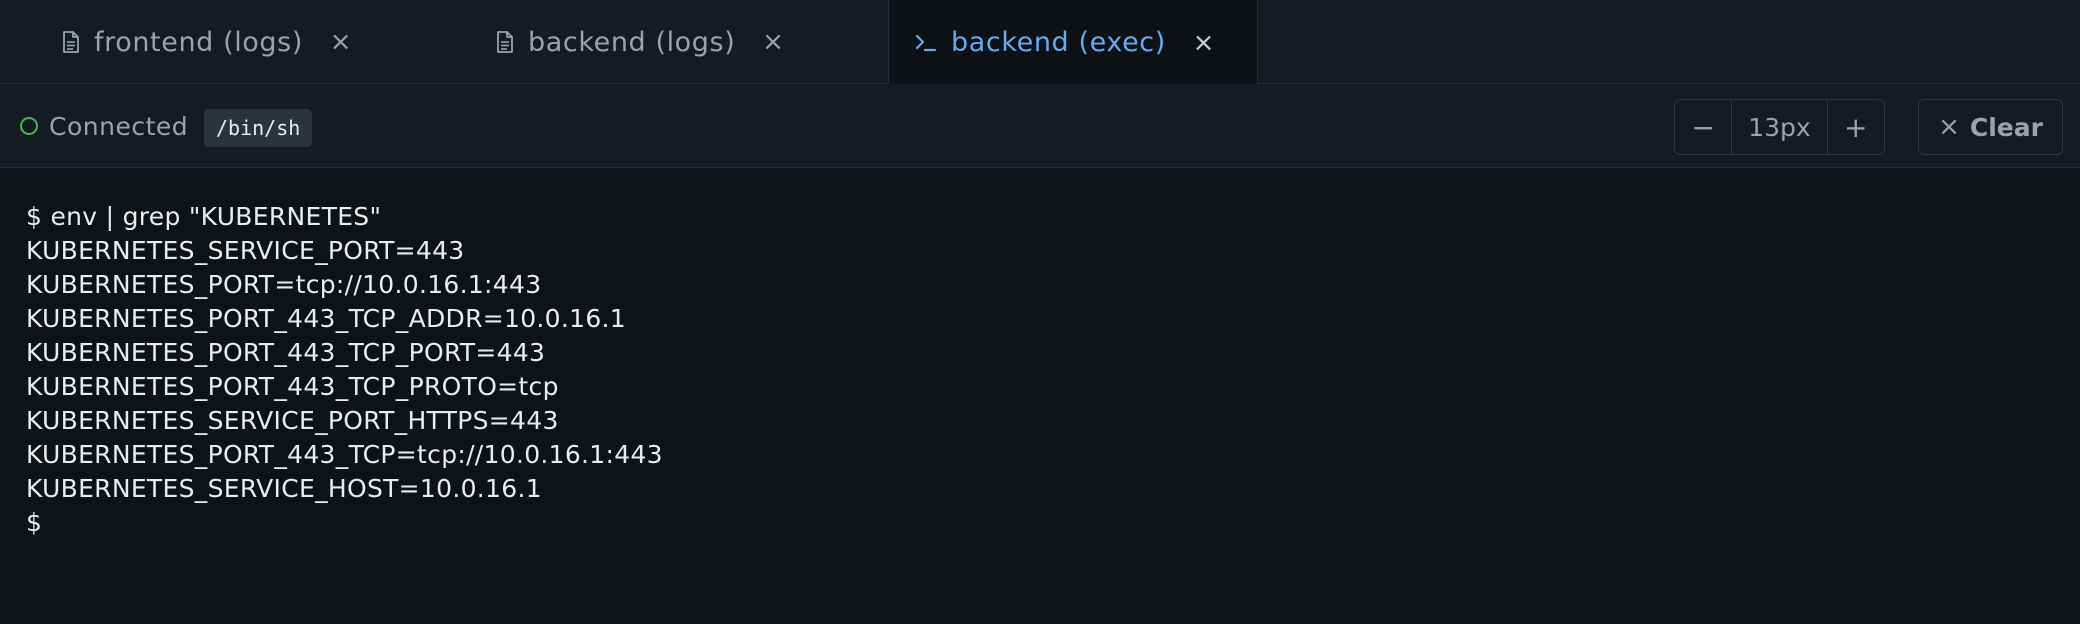 This screenshot has height=624, width=2080. What do you see at coordinates (204, 216) in the screenshot?
I see `terminal-line: $ env | grep "KUBERNETES"` at bounding box center [204, 216].